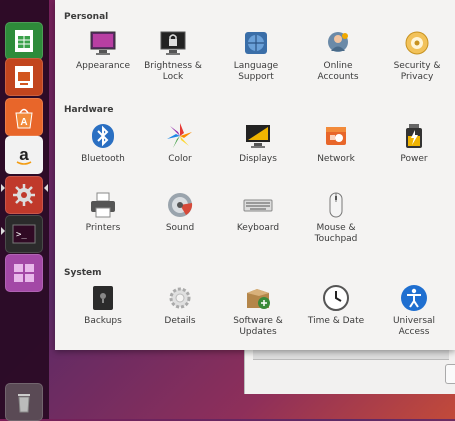  What do you see at coordinates (258, 228) in the screenshot?
I see `keyboard-label: Keyboard` at bounding box center [258, 228].